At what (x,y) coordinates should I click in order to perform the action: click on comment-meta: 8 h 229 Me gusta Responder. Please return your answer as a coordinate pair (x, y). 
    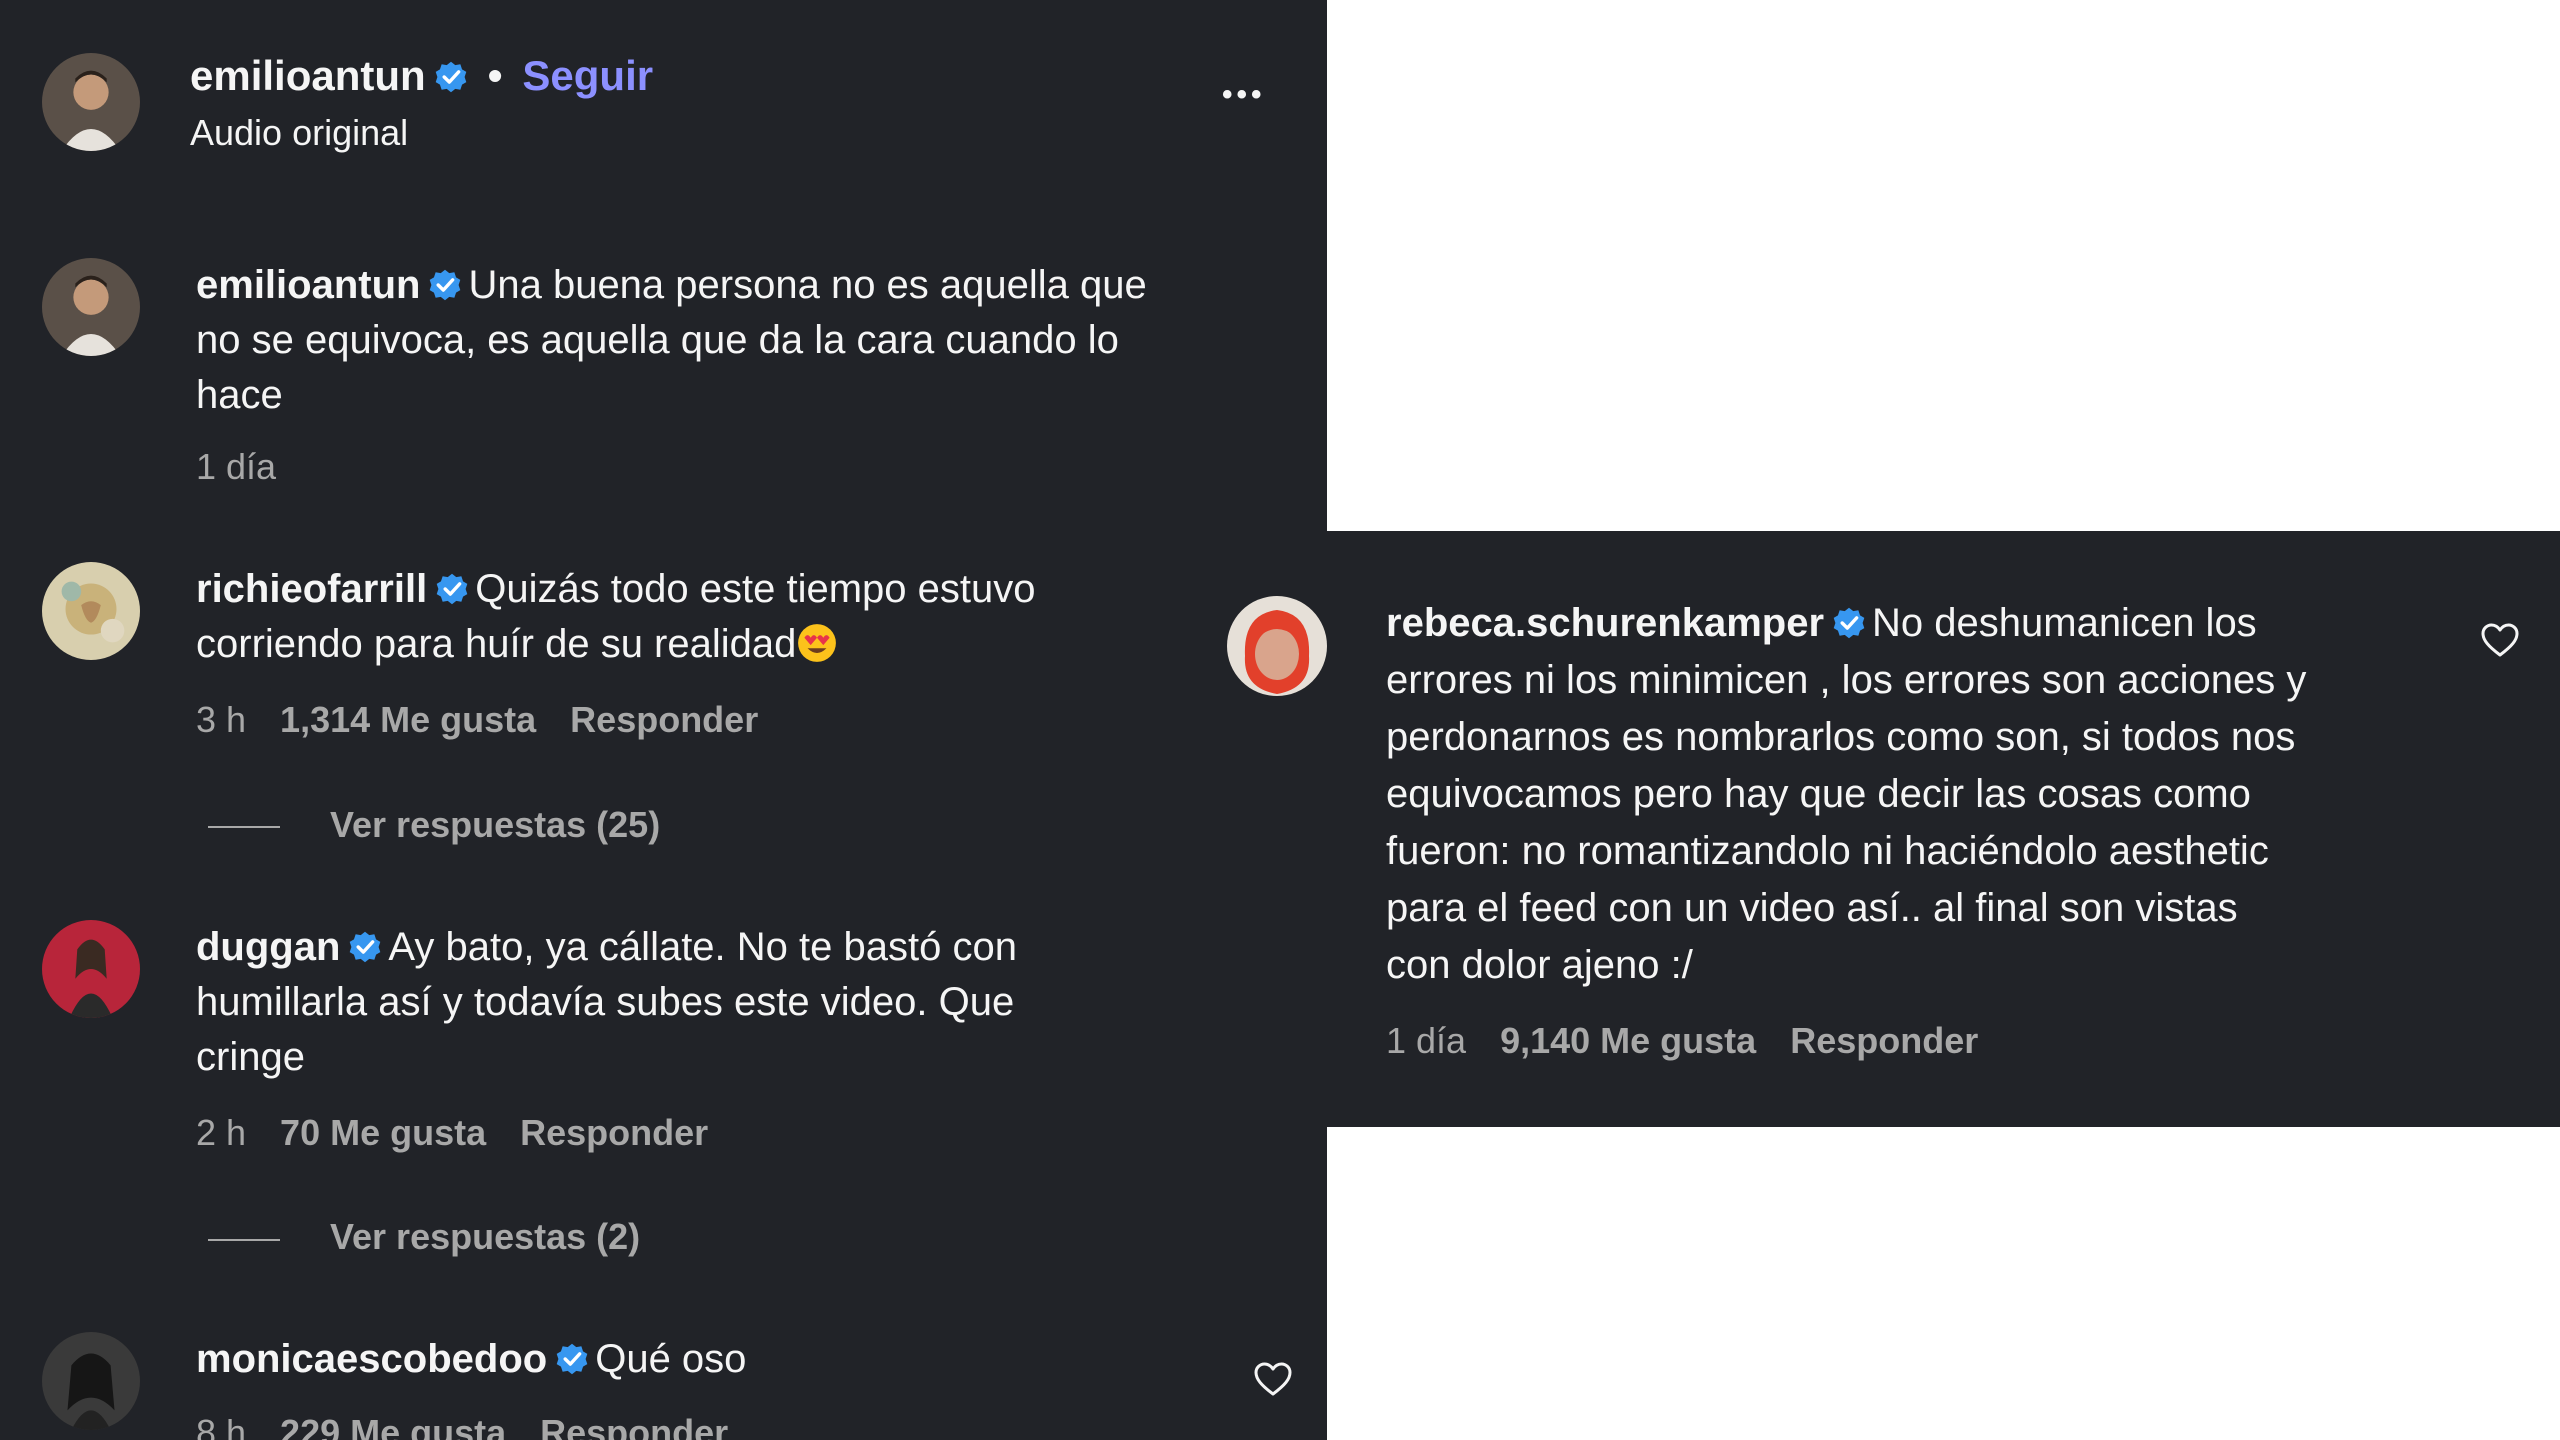
    Looking at the image, I should click on (479, 1426).